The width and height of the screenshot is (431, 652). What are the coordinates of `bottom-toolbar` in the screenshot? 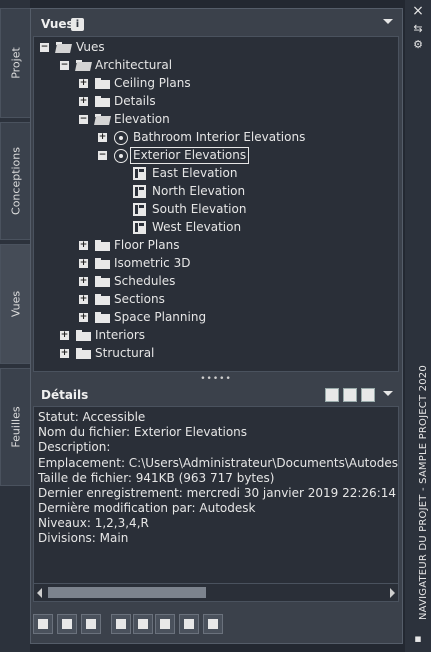 It's located at (133, 624).